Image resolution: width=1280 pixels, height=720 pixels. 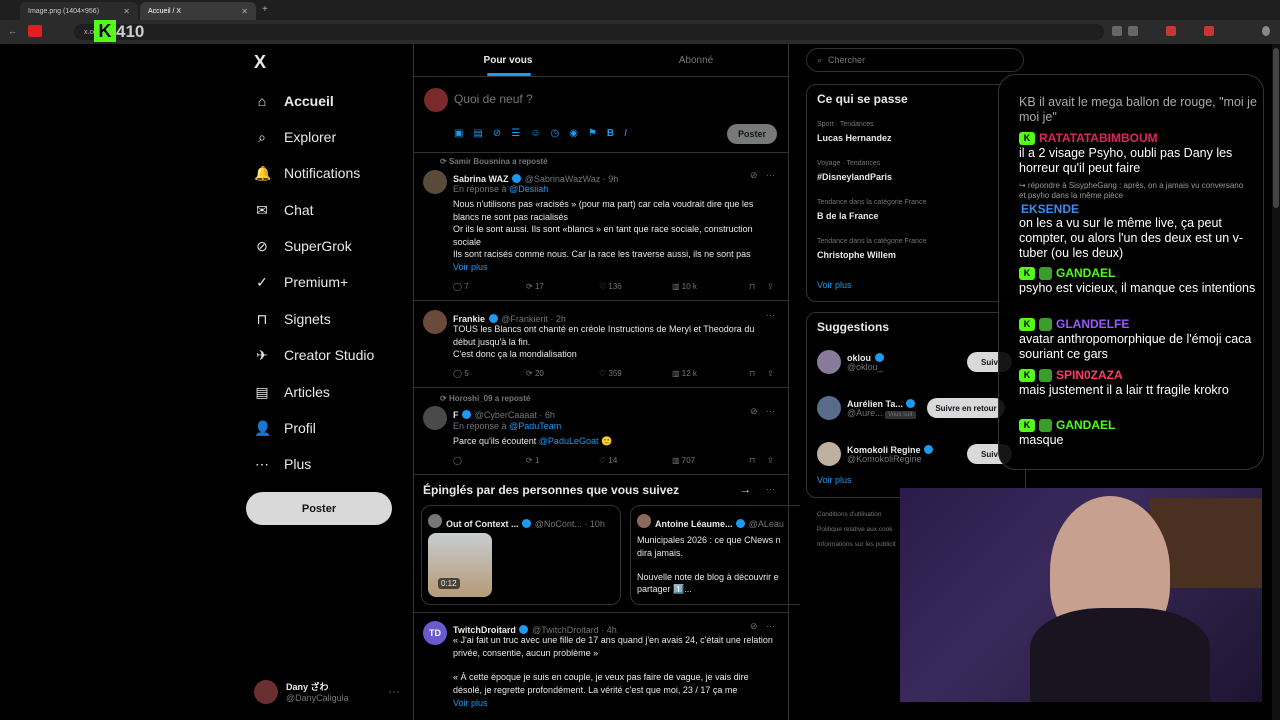 I want to click on reply-action: ◯ 5, so click(x=489, y=373).